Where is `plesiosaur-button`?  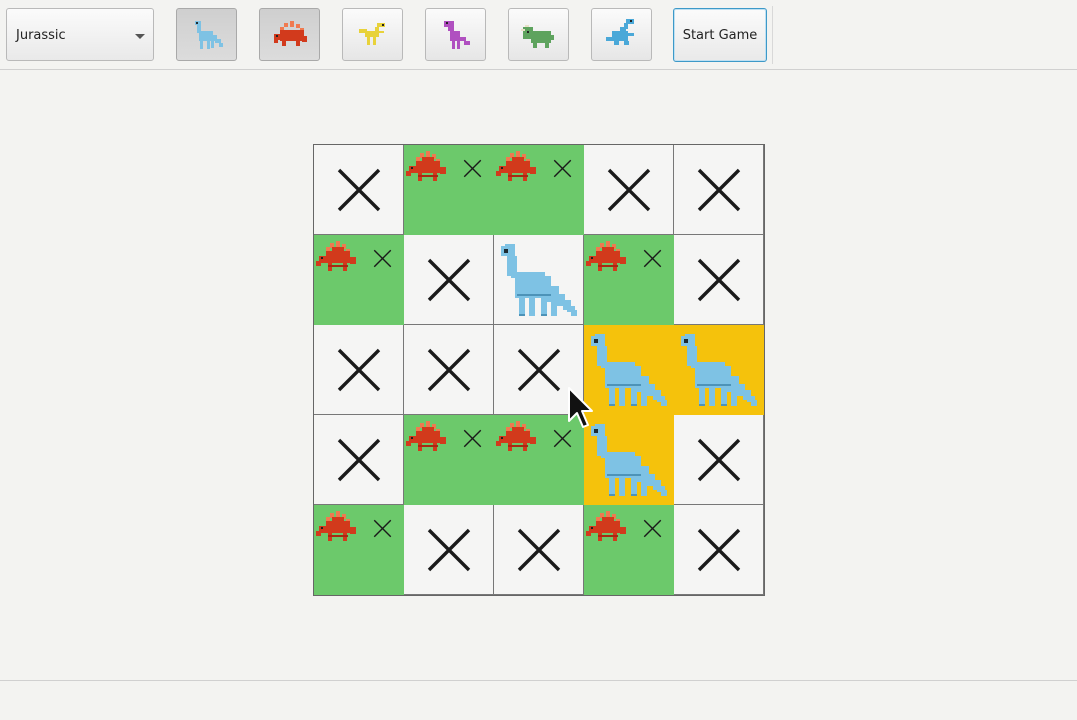
plesiosaur-button is located at coordinates (621, 34).